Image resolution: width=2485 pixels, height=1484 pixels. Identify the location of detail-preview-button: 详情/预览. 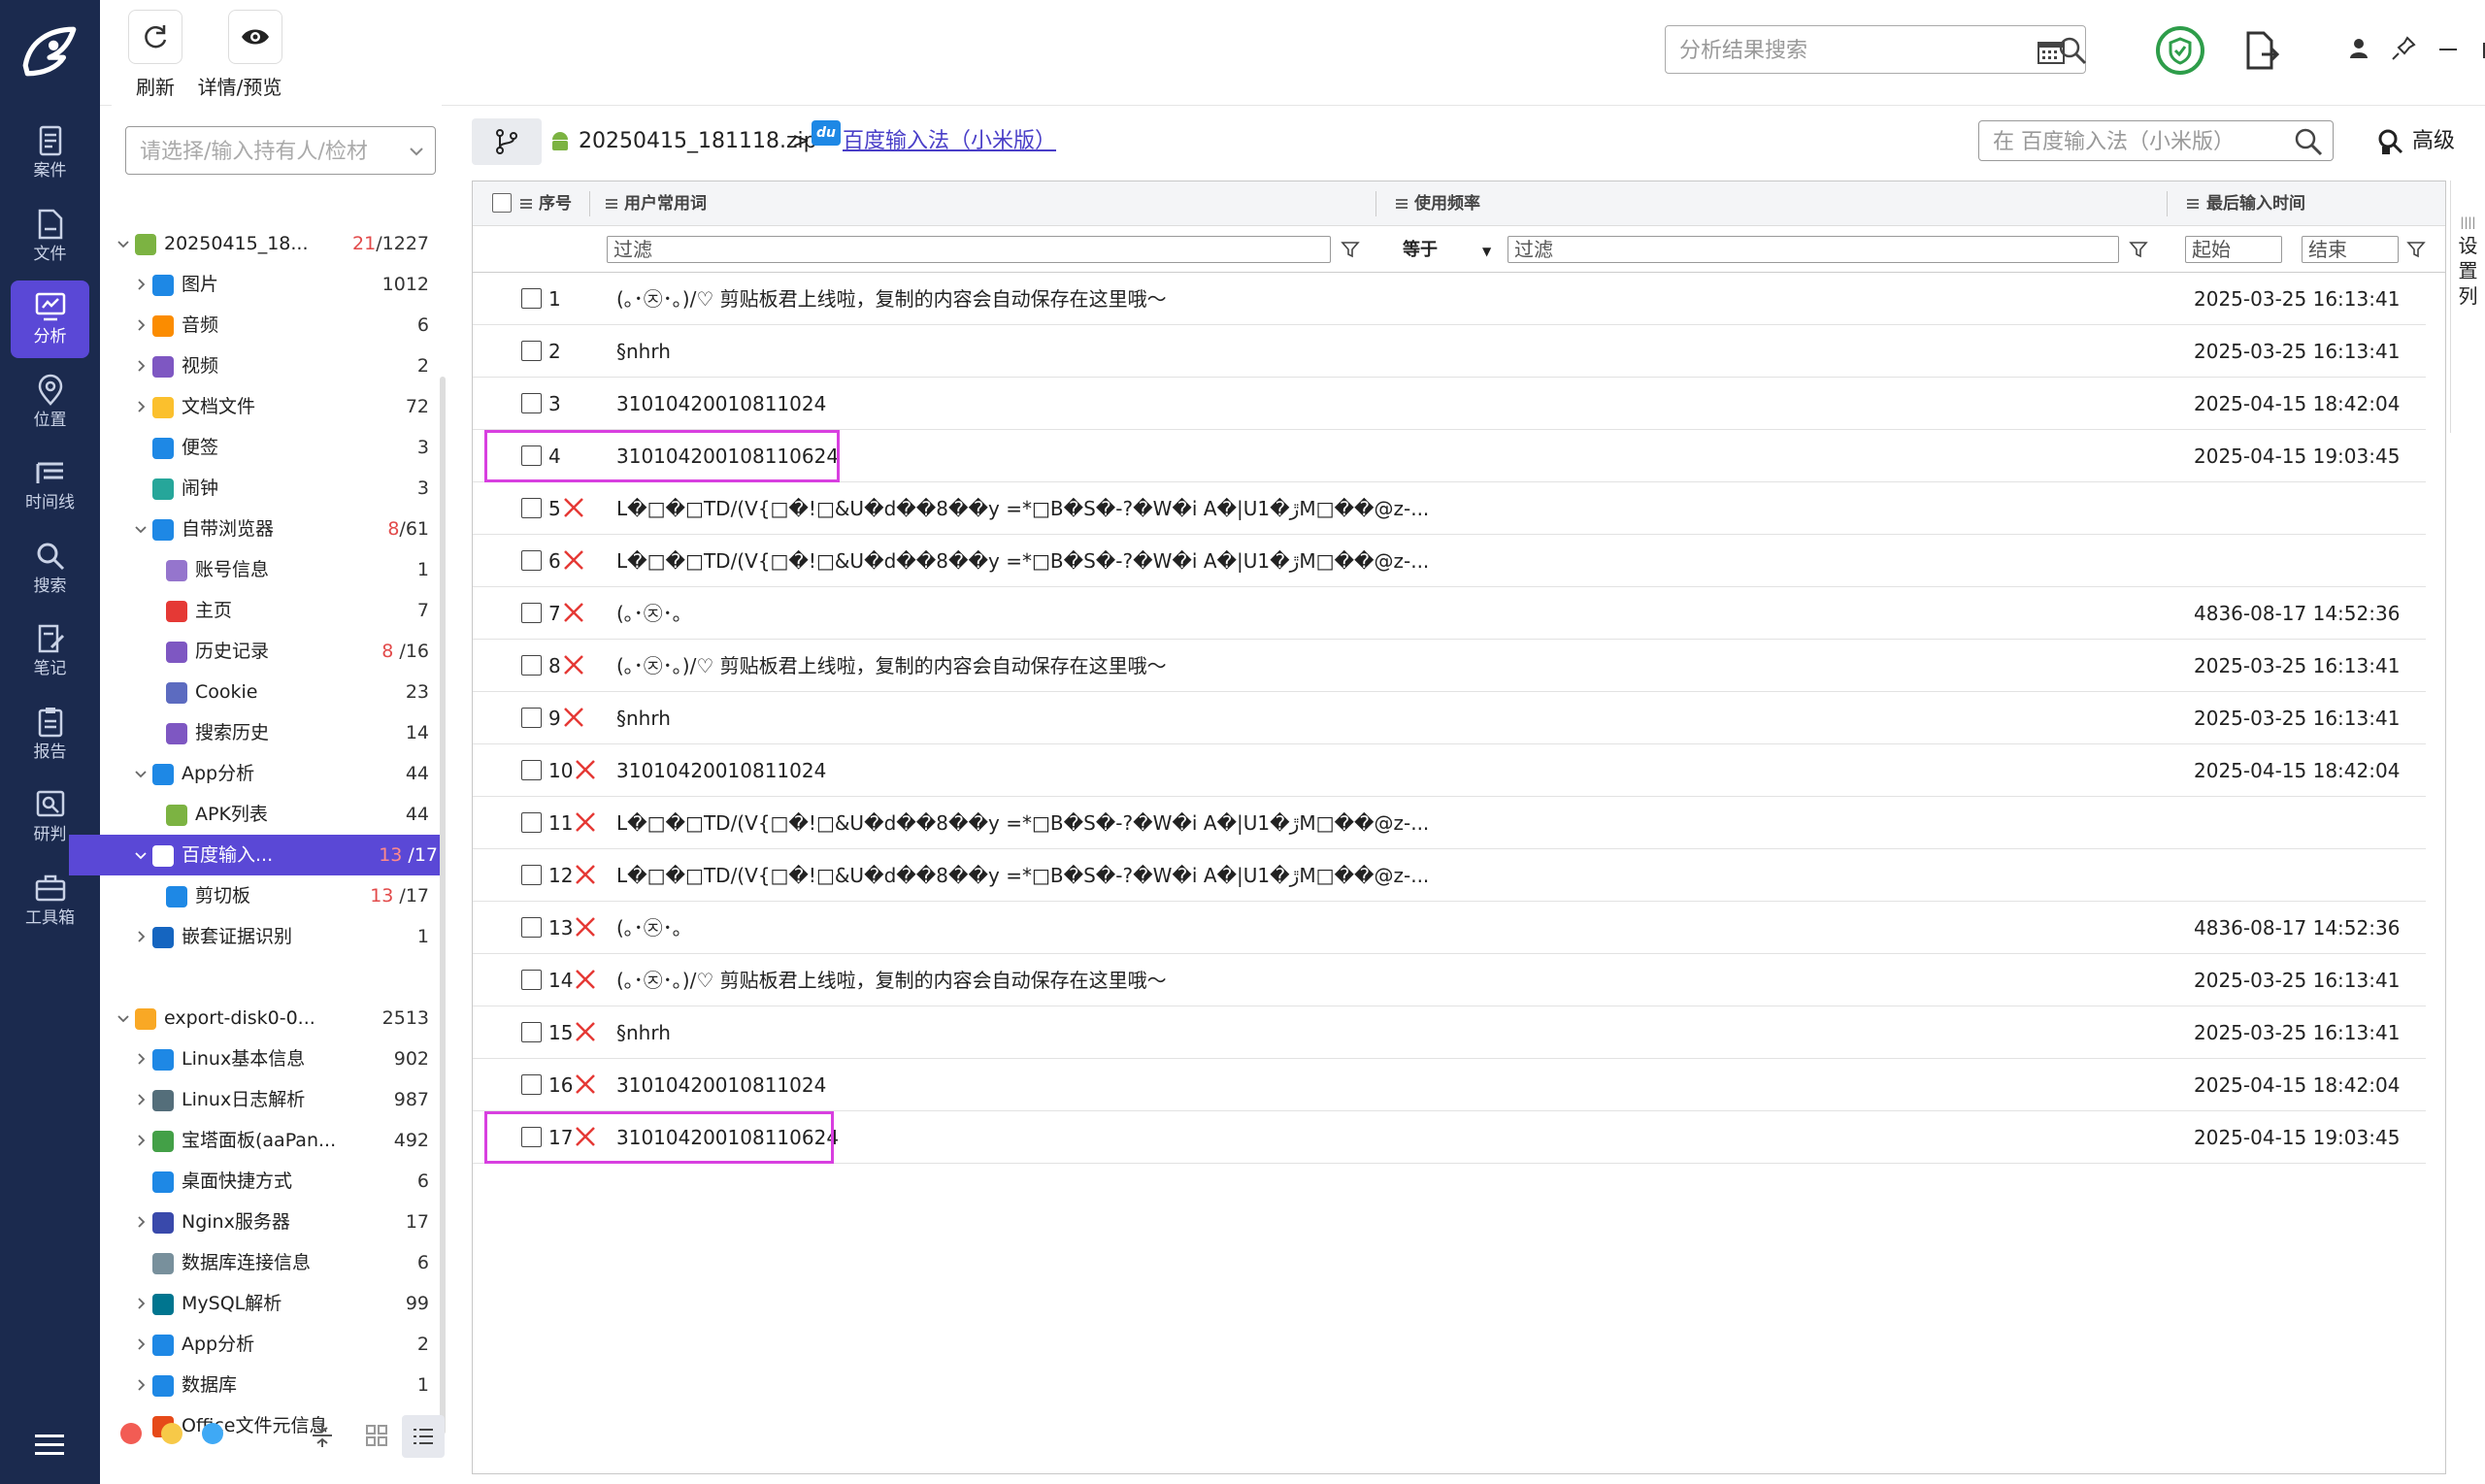
(240, 55).